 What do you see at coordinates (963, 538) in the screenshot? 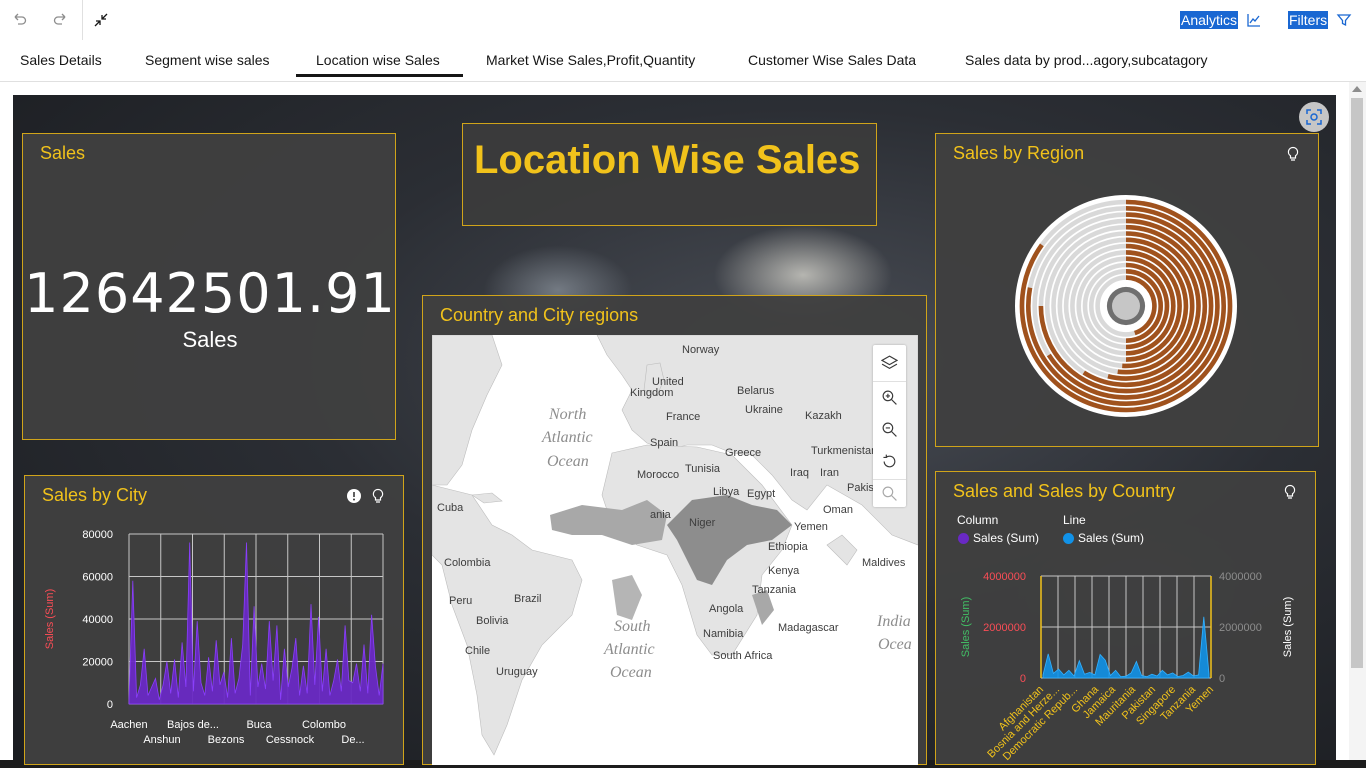
I see `legend-column-swatch` at bounding box center [963, 538].